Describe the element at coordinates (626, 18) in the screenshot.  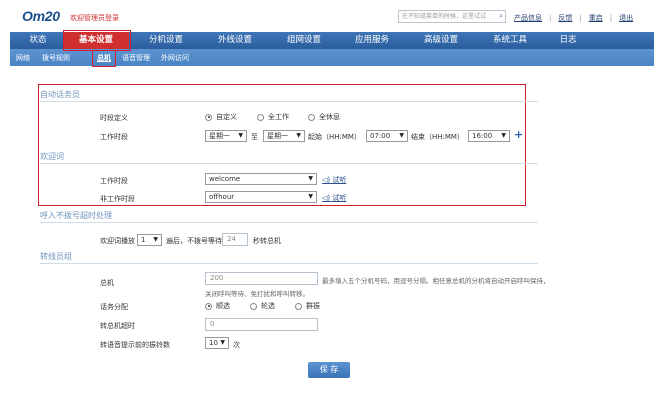
I see `logout-link: 退出` at that location.